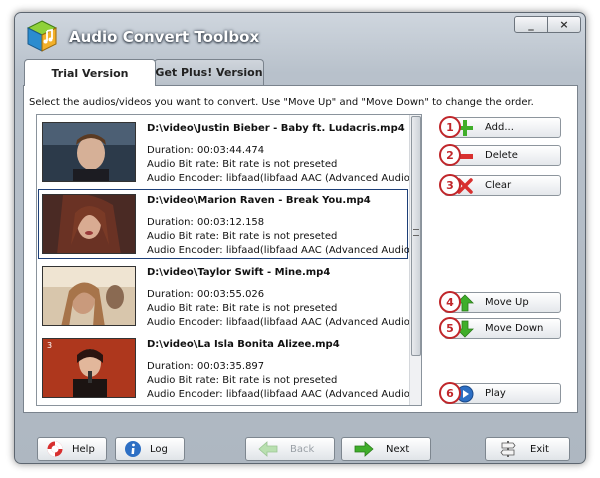  What do you see at coordinates (498, 185) in the screenshot?
I see `clear-button-label: Clear` at bounding box center [498, 185].